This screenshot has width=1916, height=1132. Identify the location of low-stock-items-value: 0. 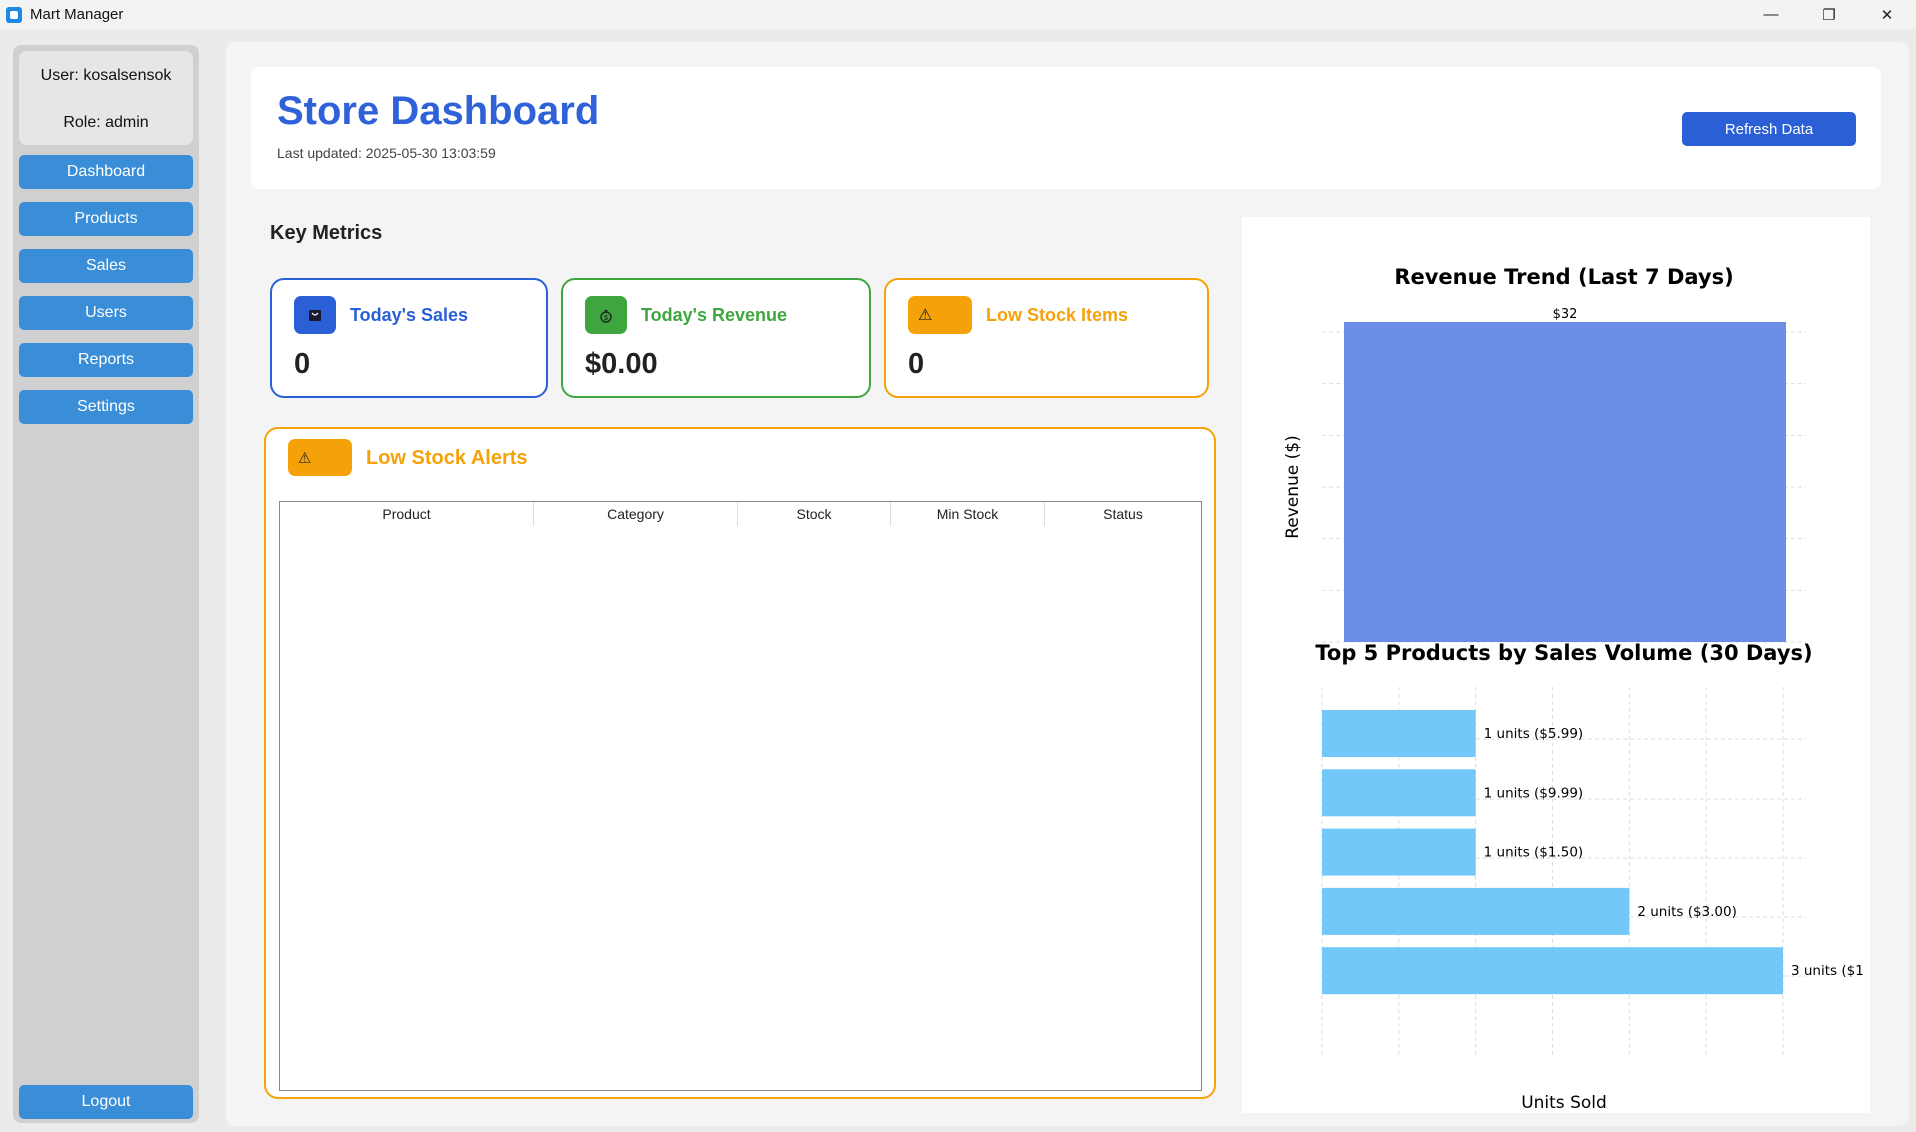
(916, 364).